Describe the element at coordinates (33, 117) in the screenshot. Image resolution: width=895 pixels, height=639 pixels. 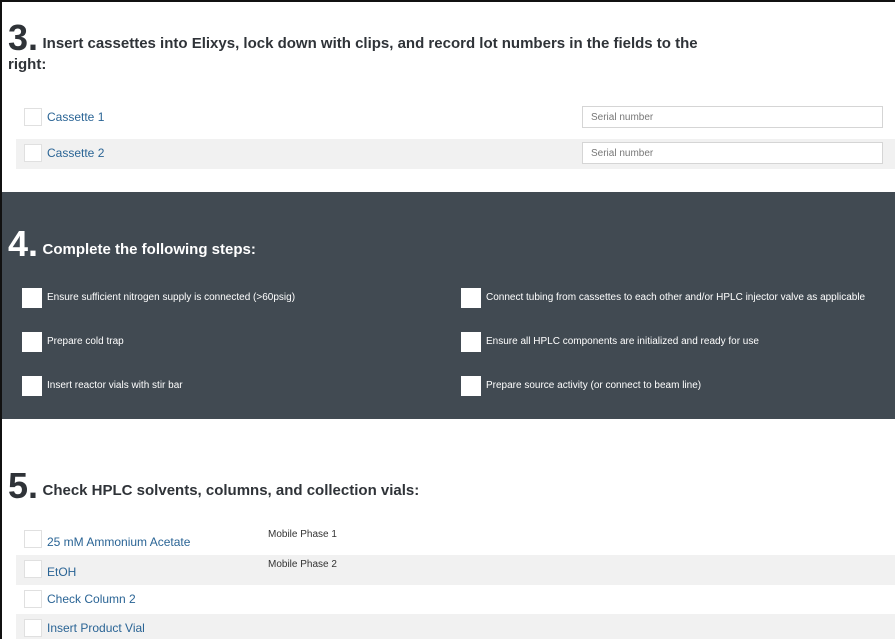
I see `cassette-1-checkbox` at that location.